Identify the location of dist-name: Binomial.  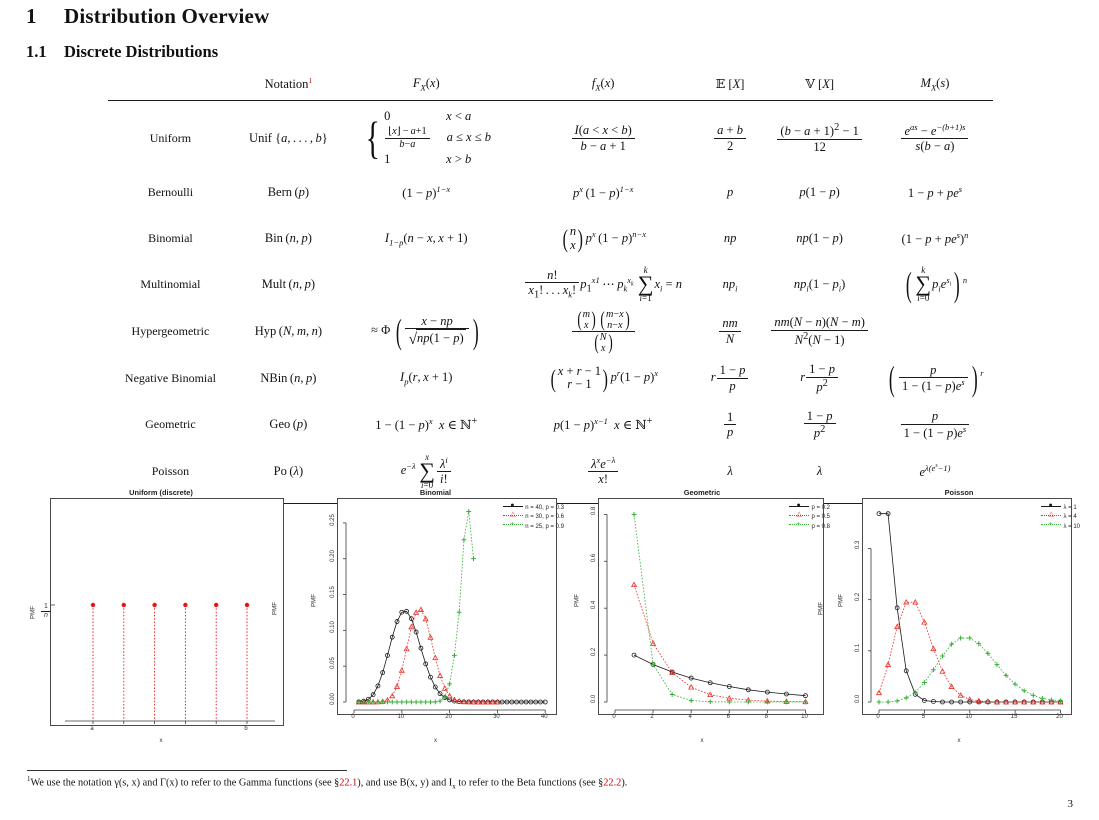
(170, 238).